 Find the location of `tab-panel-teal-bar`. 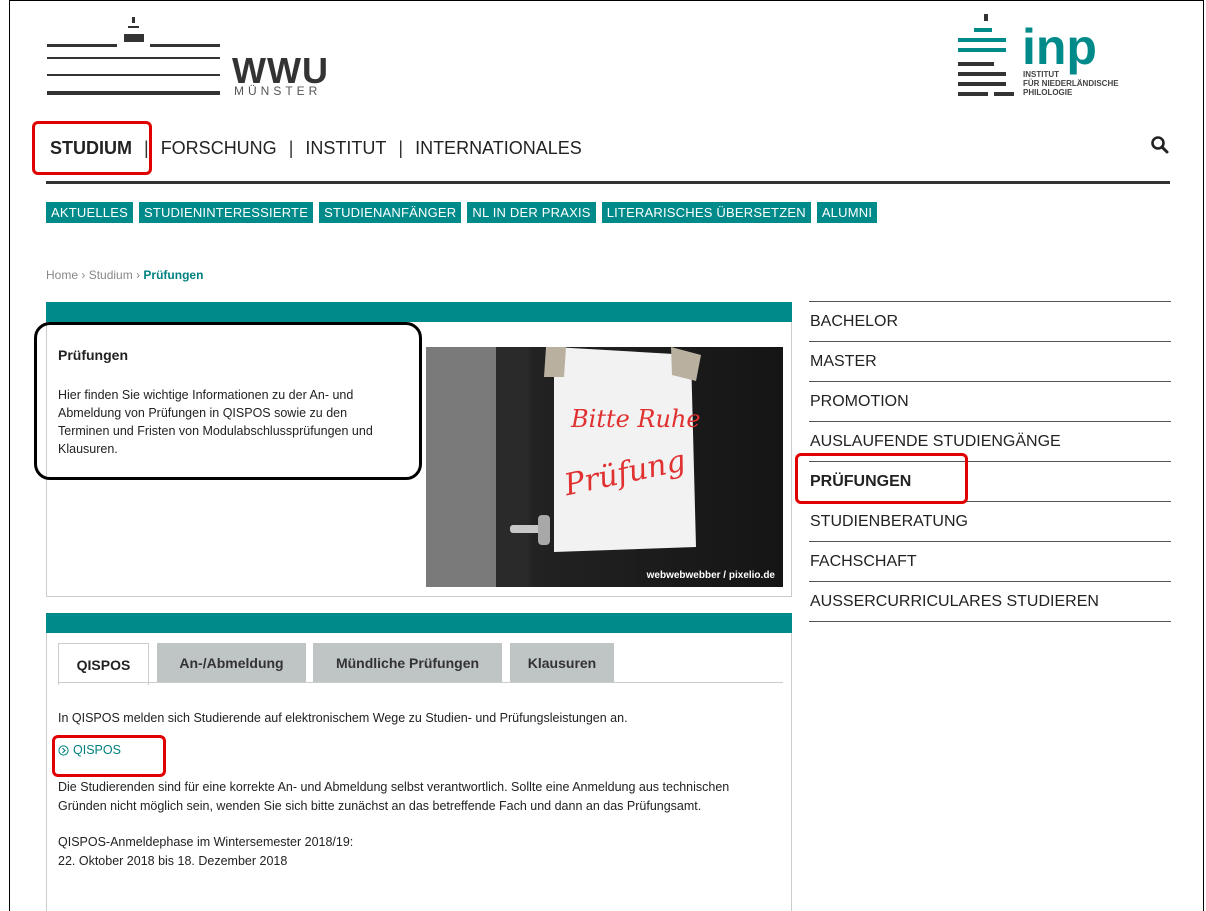

tab-panel-teal-bar is located at coordinates (419, 623).